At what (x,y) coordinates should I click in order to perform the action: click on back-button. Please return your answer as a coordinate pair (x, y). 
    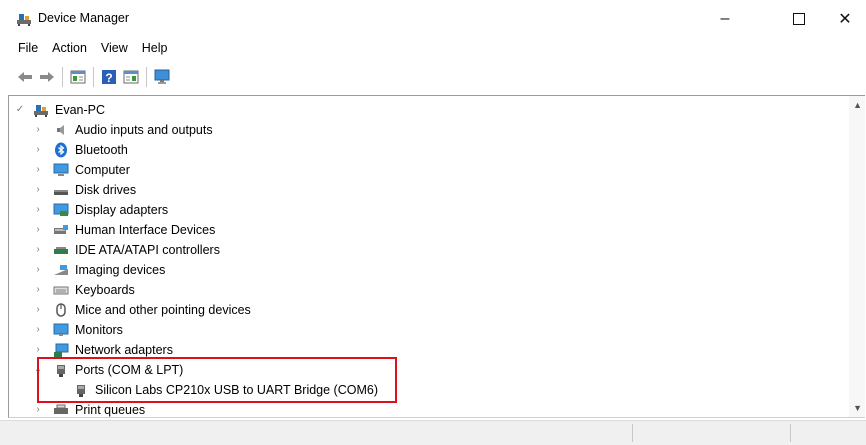
    Looking at the image, I should click on (25, 77).